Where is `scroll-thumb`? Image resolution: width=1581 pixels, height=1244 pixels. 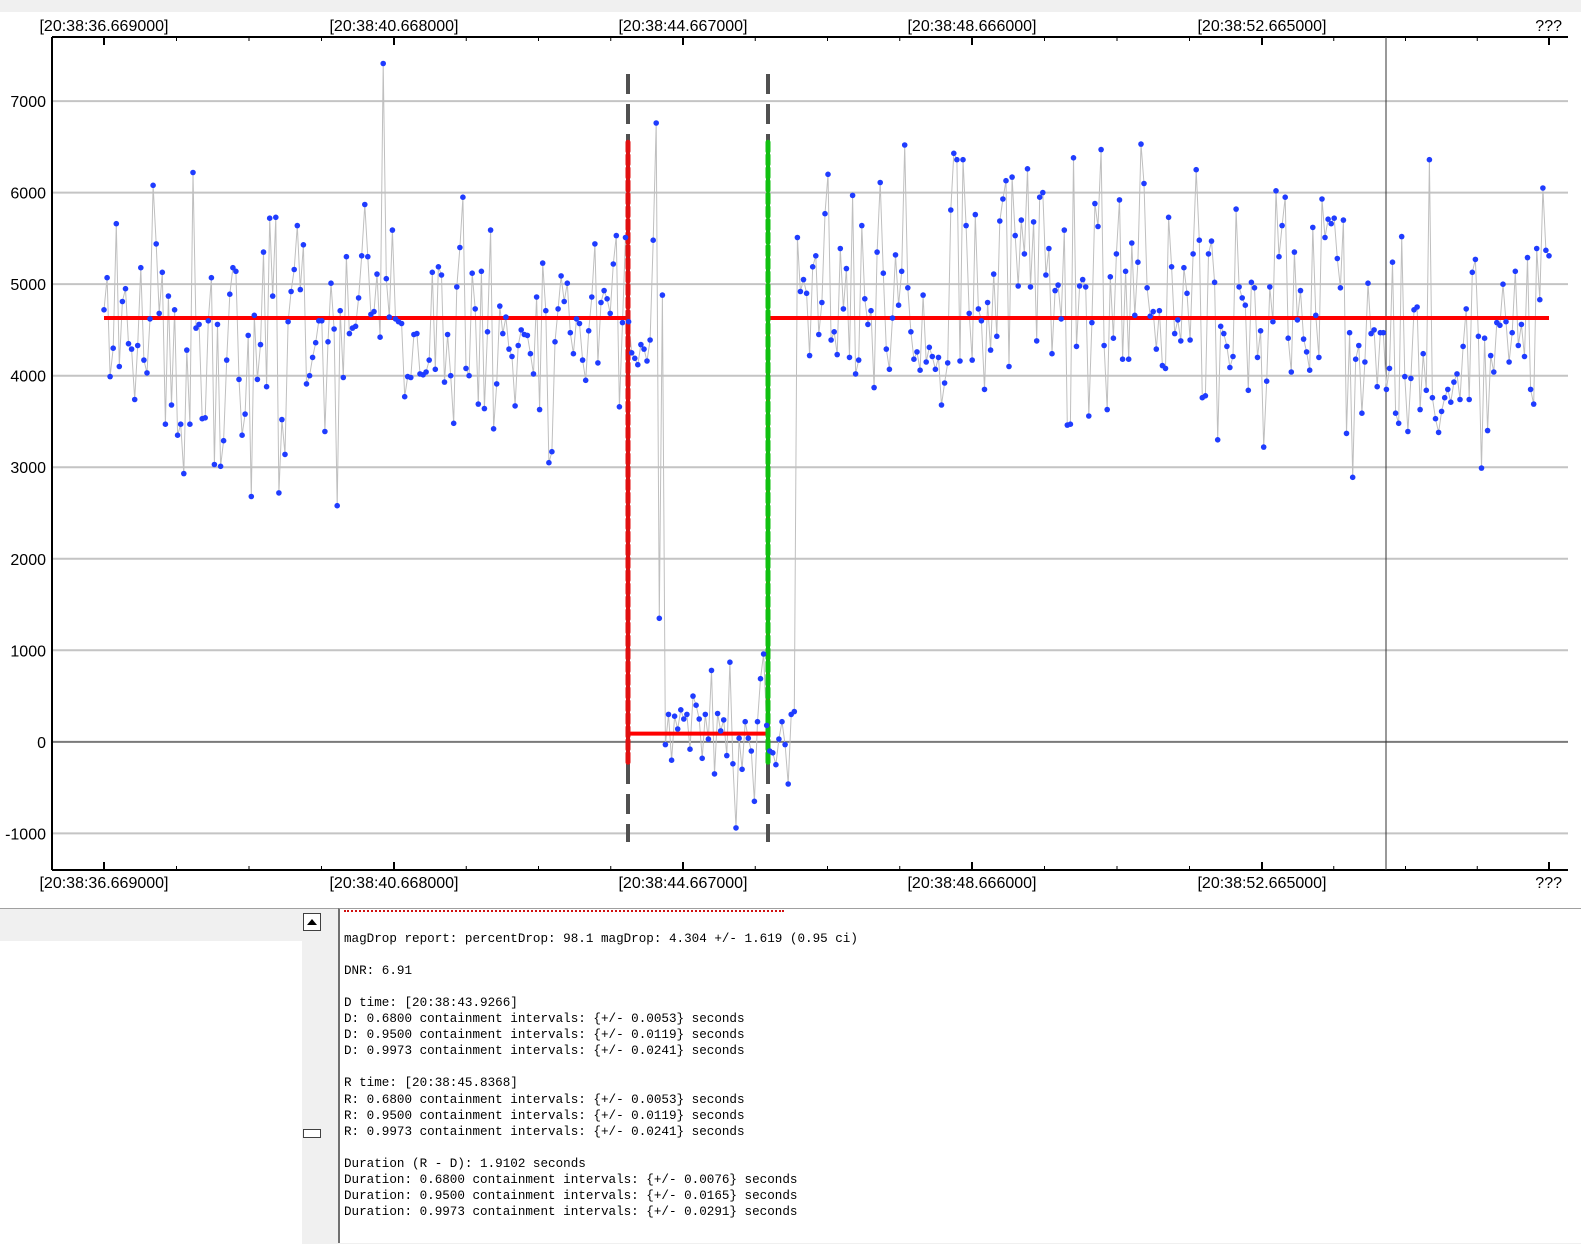 scroll-thumb is located at coordinates (312, 1133).